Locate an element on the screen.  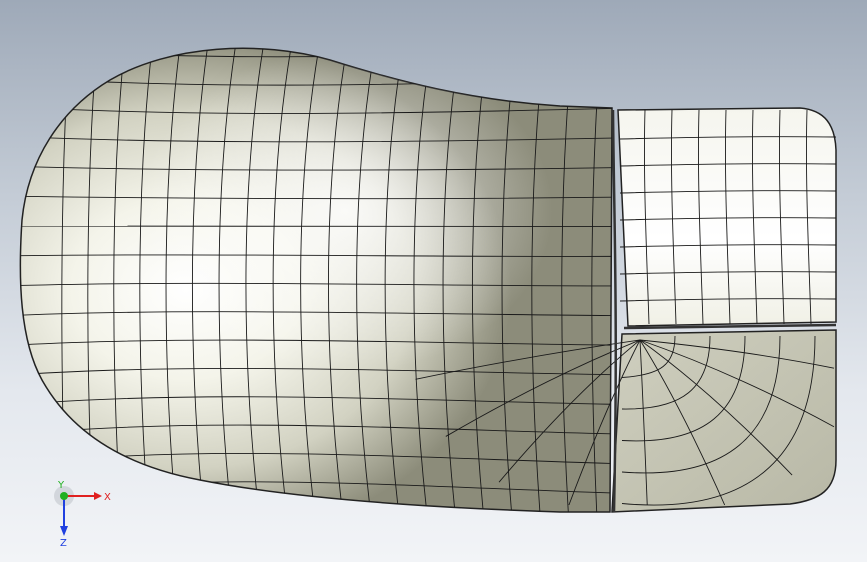
button-split-line is located at coordinates (614, 311).